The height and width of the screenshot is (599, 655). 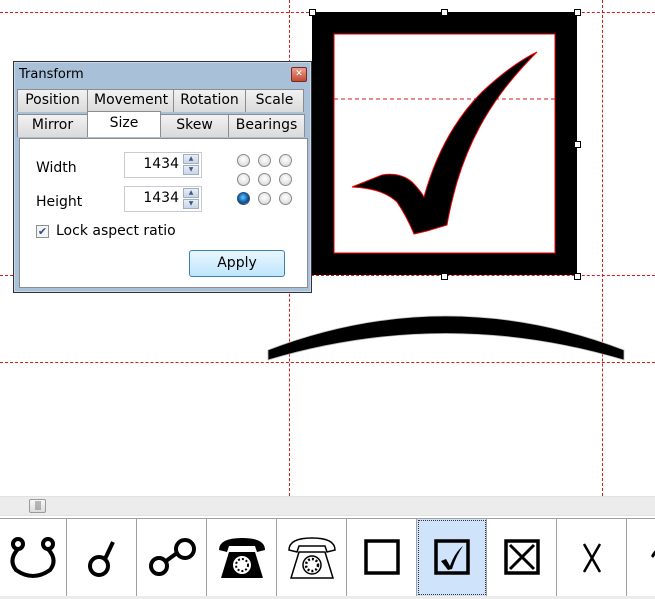 What do you see at coordinates (446, 338) in the screenshot?
I see `arc-stroke-shape` at bounding box center [446, 338].